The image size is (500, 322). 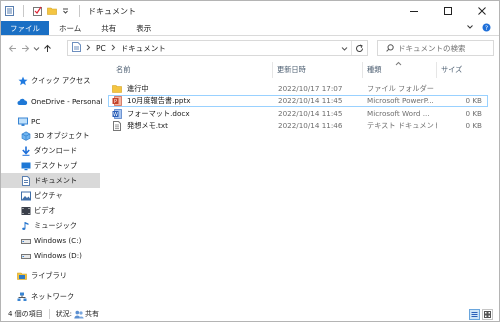 What do you see at coordinates (26, 211) in the screenshot?
I see `video-icon` at bounding box center [26, 211].